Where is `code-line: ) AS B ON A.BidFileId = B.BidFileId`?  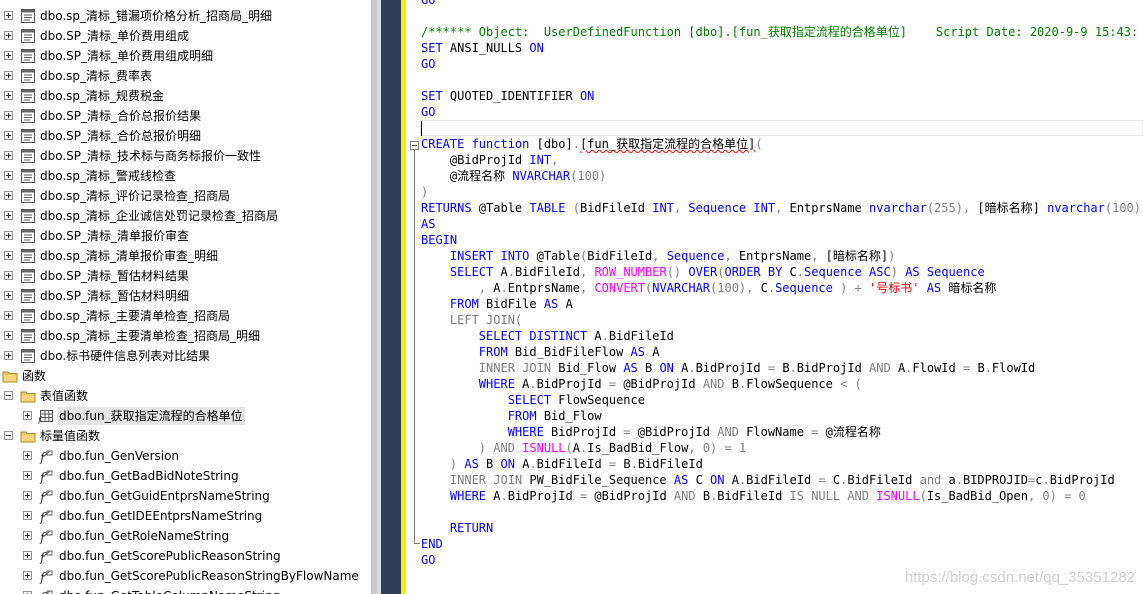 code-line: ) AS B ON A.BidFileId = B.BidFileId is located at coordinates (782, 464).